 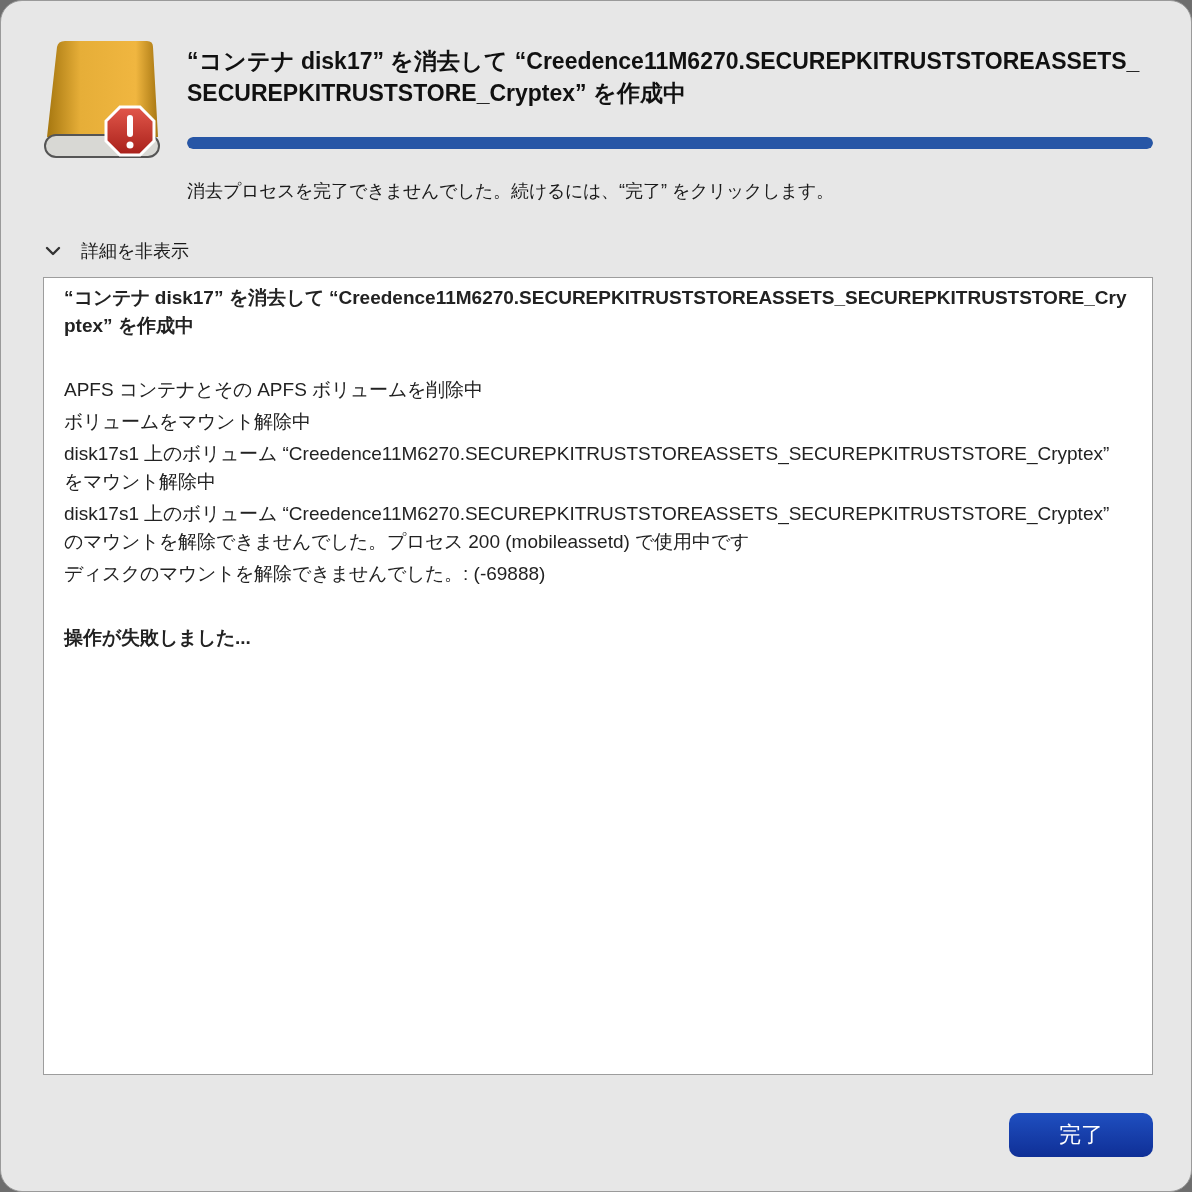 What do you see at coordinates (587, 528) in the screenshot?
I see `log-line: disk17s1 上のボリューム “Creedence11M6270.SECUREPKITRUSTSTOREASSETS_SECUREPKITRUSTSTORE_Cryptex” のマウントを解除できませんでした。プロセス 200 (mobileassetd) で使用中です` at bounding box center [587, 528].